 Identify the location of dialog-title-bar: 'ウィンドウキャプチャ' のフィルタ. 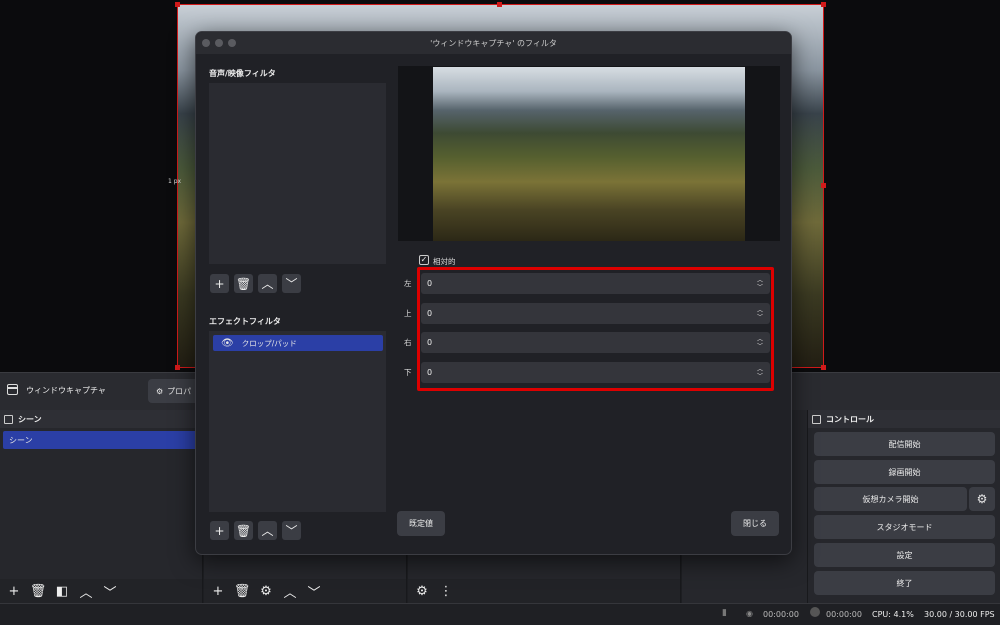
(493, 43).